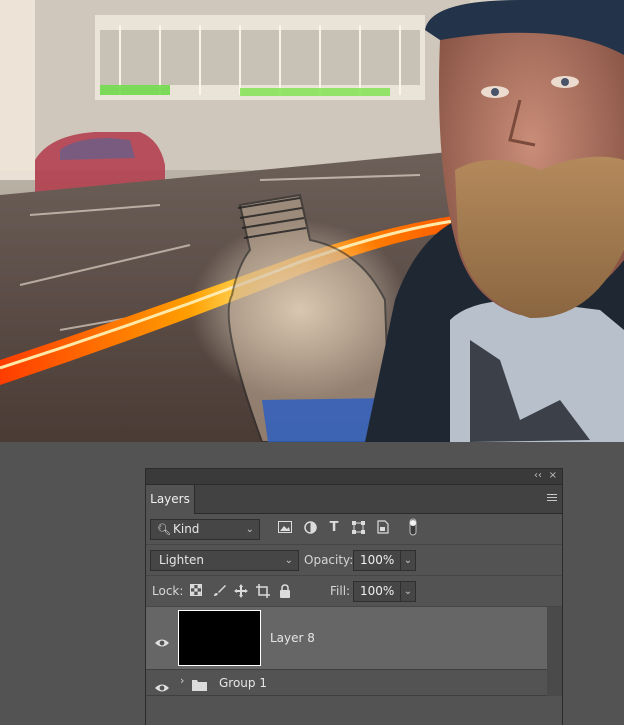 Image resolution: width=624 pixels, height=725 pixels. What do you see at coordinates (384, 560) in the screenshot?
I see `opacity-field: 100% ⌄` at bounding box center [384, 560].